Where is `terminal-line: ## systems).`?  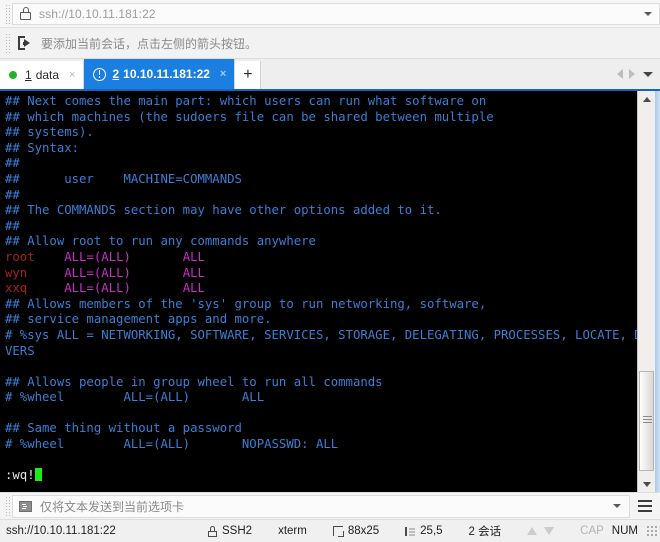 terminal-line: ## systems). is located at coordinates (321, 133).